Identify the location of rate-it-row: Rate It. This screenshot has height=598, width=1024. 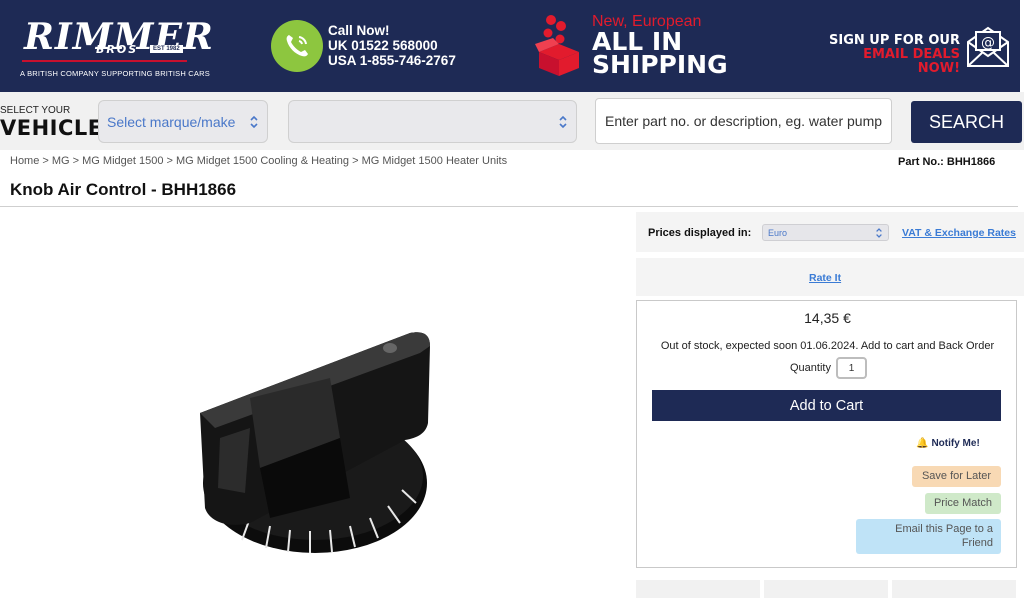
(830, 277).